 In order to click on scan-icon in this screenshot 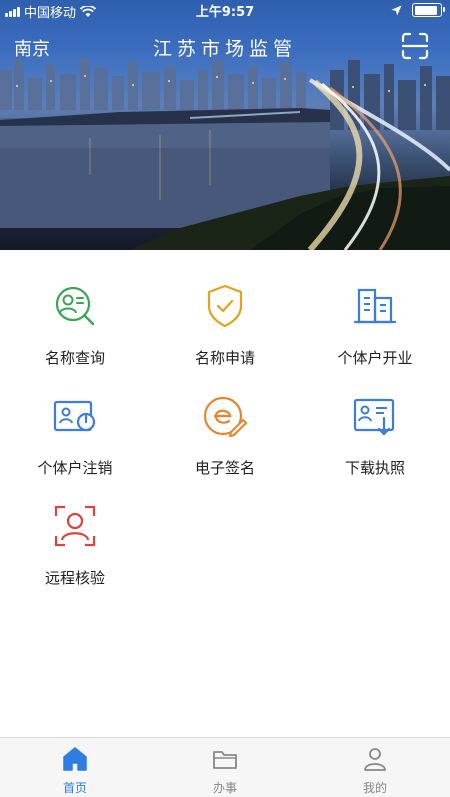, I will do `click(415, 46)`.